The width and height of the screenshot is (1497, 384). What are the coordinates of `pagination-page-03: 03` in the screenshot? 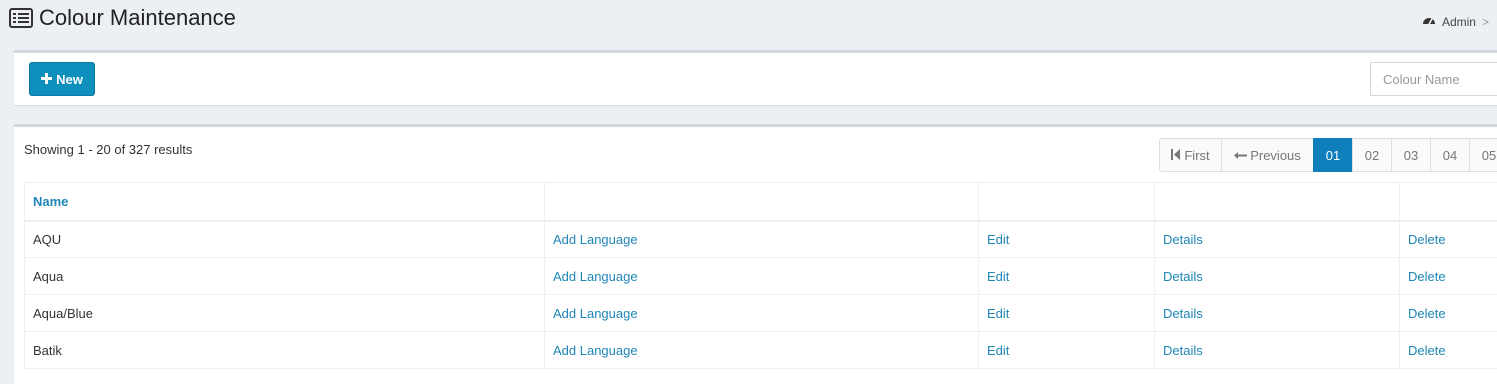 It's located at (1411, 155).